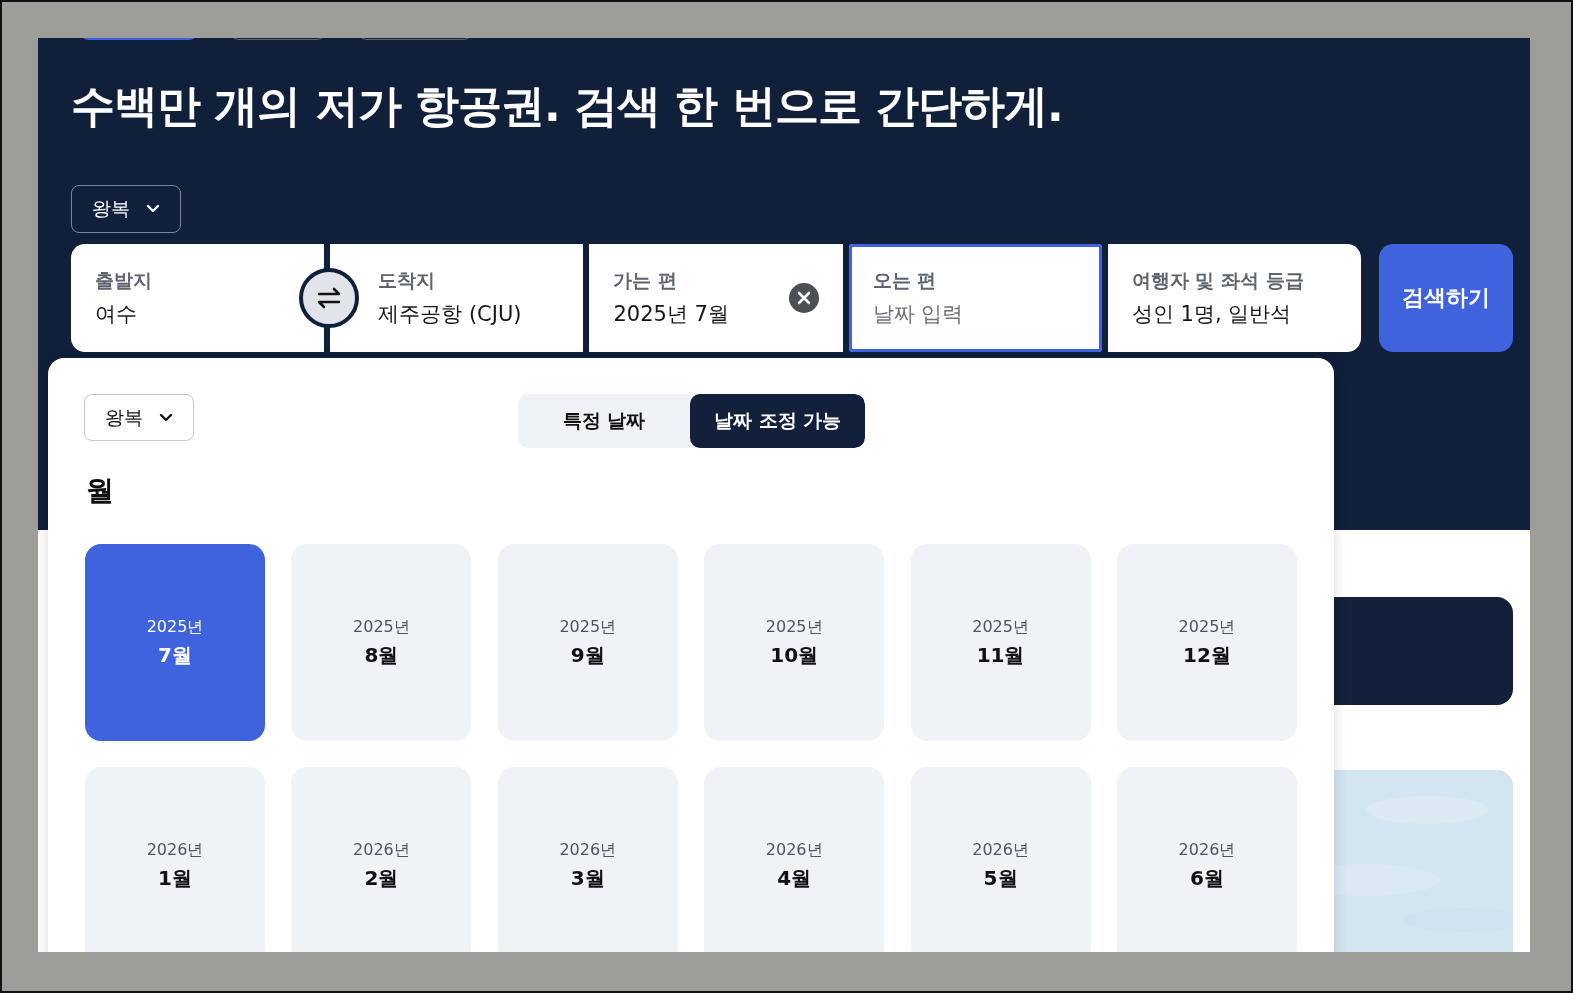 This screenshot has height=993, width=1573. Describe the element at coordinates (905, 280) in the screenshot. I see `field-label: 오는 편` at that location.